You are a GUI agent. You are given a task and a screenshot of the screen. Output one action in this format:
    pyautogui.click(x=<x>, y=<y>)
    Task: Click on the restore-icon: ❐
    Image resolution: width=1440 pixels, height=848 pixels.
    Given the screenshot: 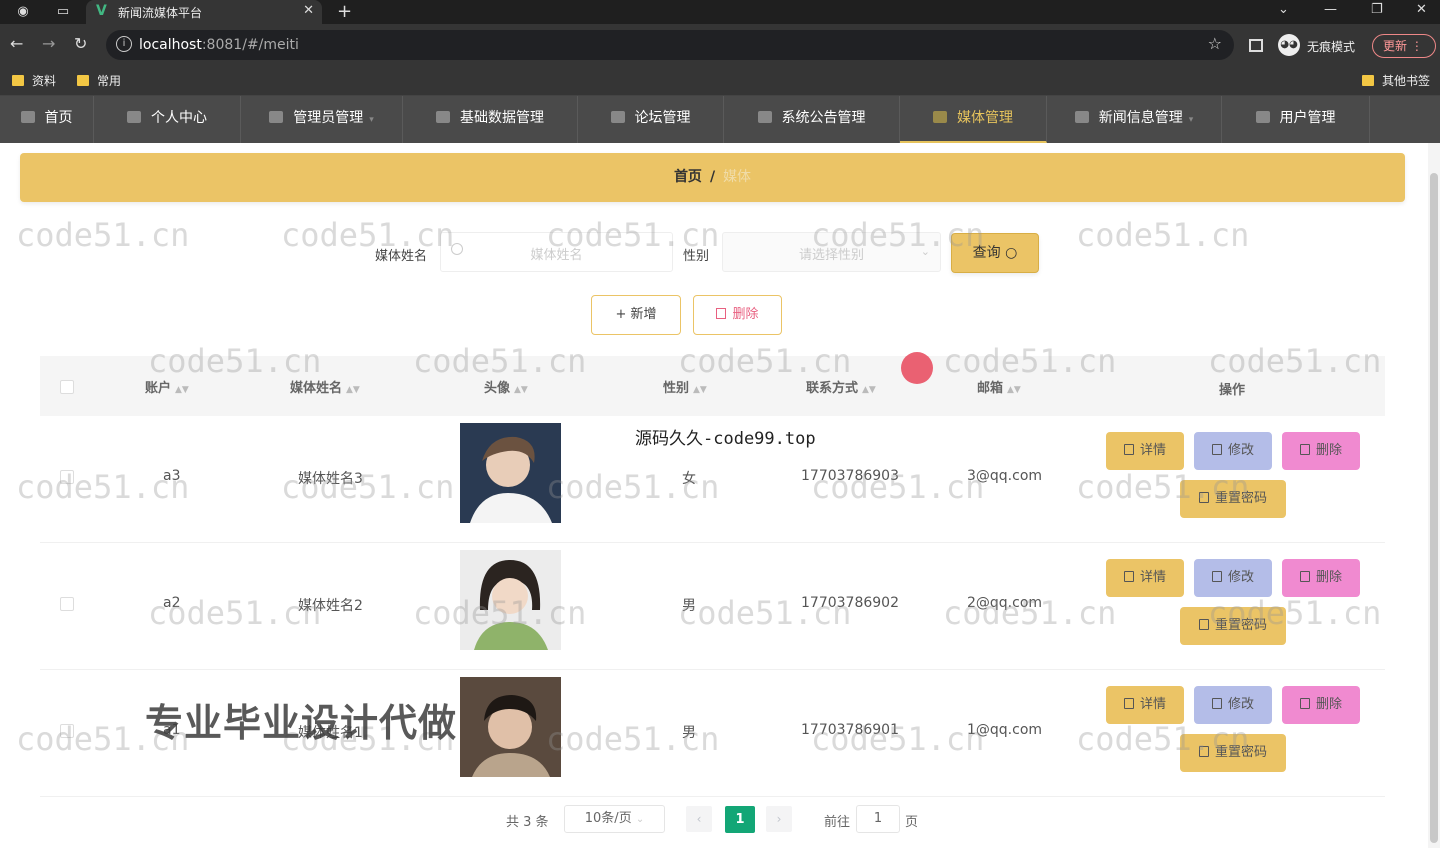 What is the action you would take?
    pyautogui.click(x=1377, y=9)
    